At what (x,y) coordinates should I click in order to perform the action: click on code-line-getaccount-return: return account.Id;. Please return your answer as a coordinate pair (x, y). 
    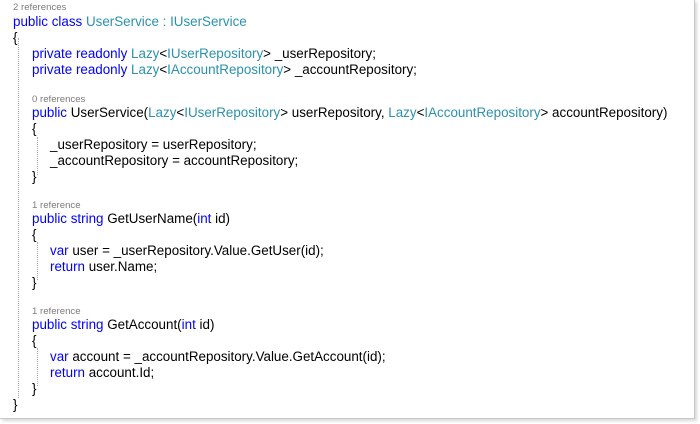
    Looking at the image, I should click on (83, 373).